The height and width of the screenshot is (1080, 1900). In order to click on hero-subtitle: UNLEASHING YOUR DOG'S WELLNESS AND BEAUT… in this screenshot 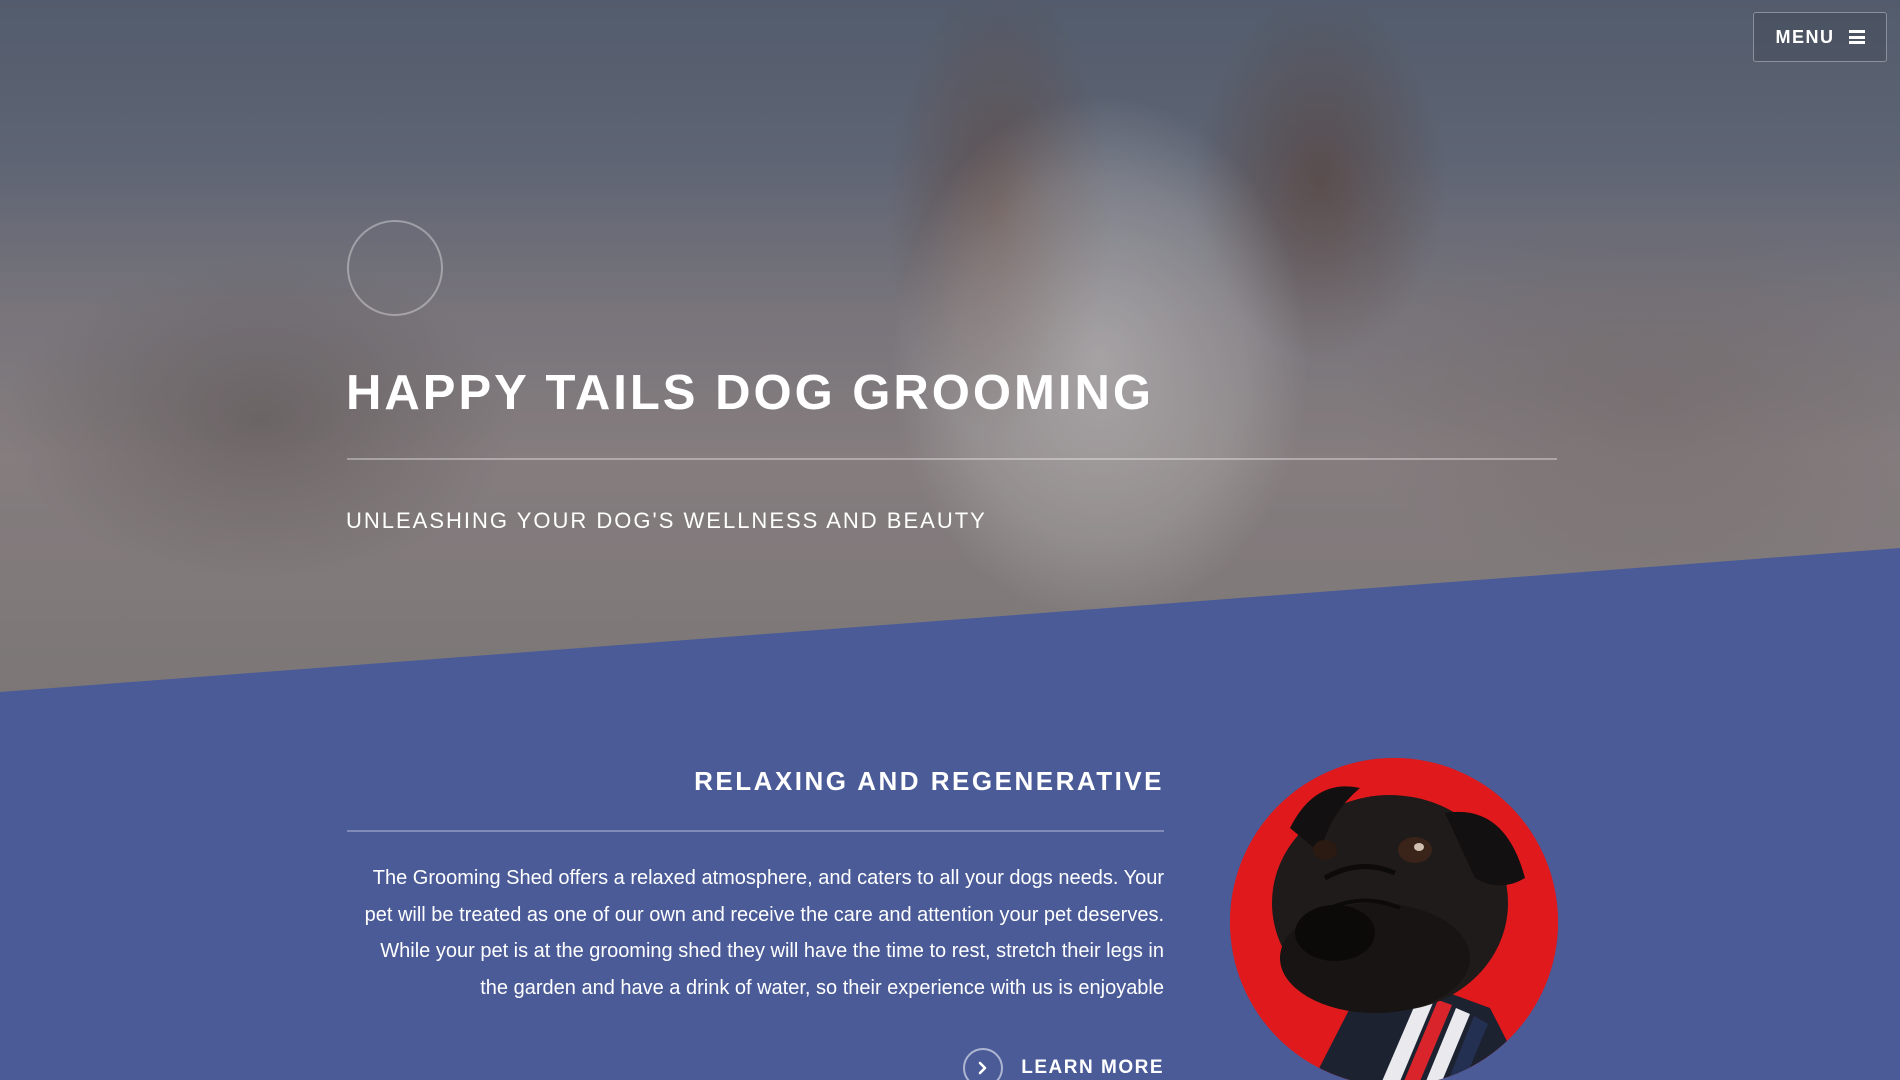, I will do `click(666, 520)`.